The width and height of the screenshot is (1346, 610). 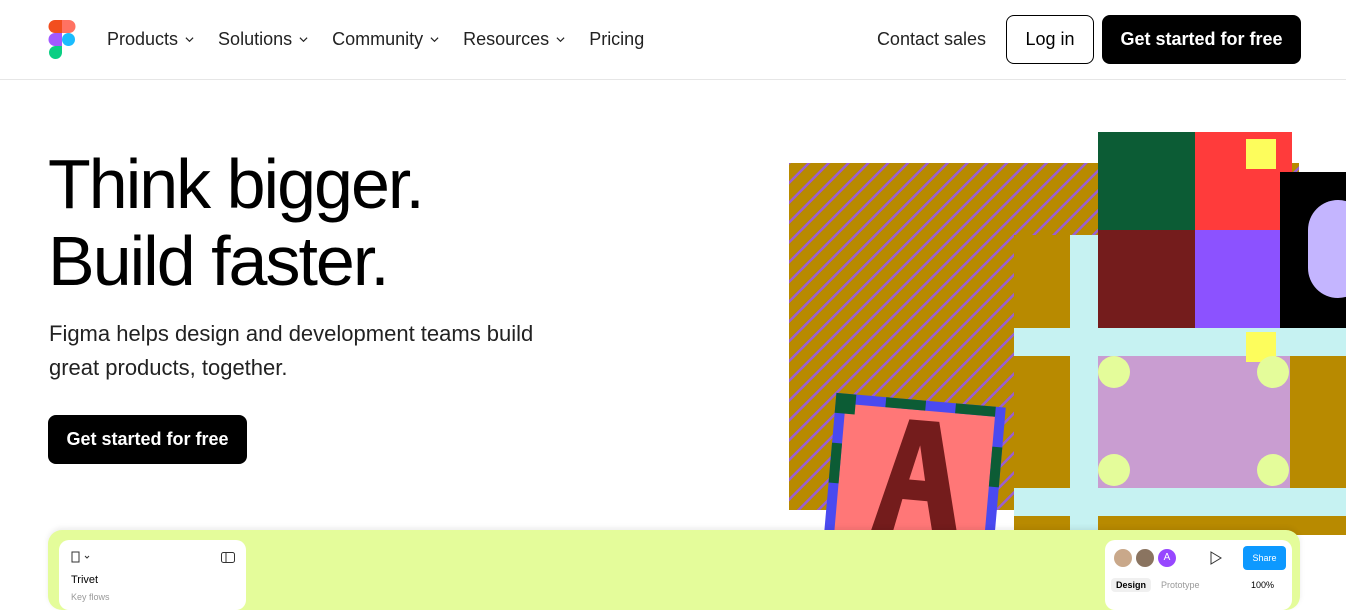 What do you see at coordinates (84, 580) in the screenshot?
I see `file-name: Trivet` at bounding box center [84, 580].